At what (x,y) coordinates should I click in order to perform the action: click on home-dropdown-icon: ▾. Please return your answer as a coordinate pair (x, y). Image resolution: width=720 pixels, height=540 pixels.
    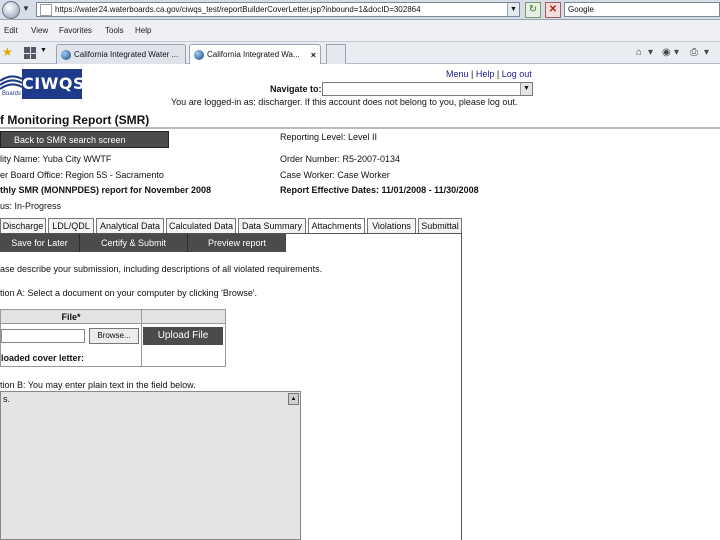
    Looking at the image, I should click on (650, 52).